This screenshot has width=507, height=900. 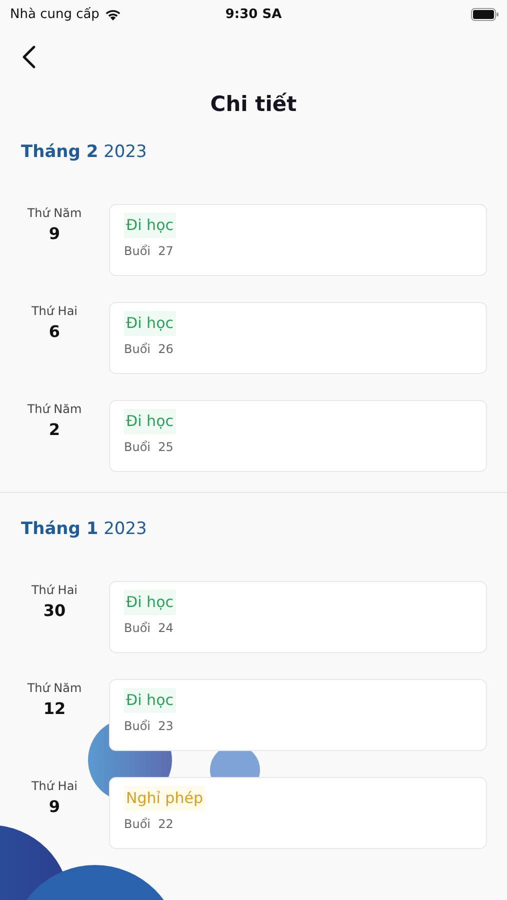 What do you see at coordinates (149, 824) in the screenshot?
I see `session-label: Buổi 22` at bounding box center [149, 824].